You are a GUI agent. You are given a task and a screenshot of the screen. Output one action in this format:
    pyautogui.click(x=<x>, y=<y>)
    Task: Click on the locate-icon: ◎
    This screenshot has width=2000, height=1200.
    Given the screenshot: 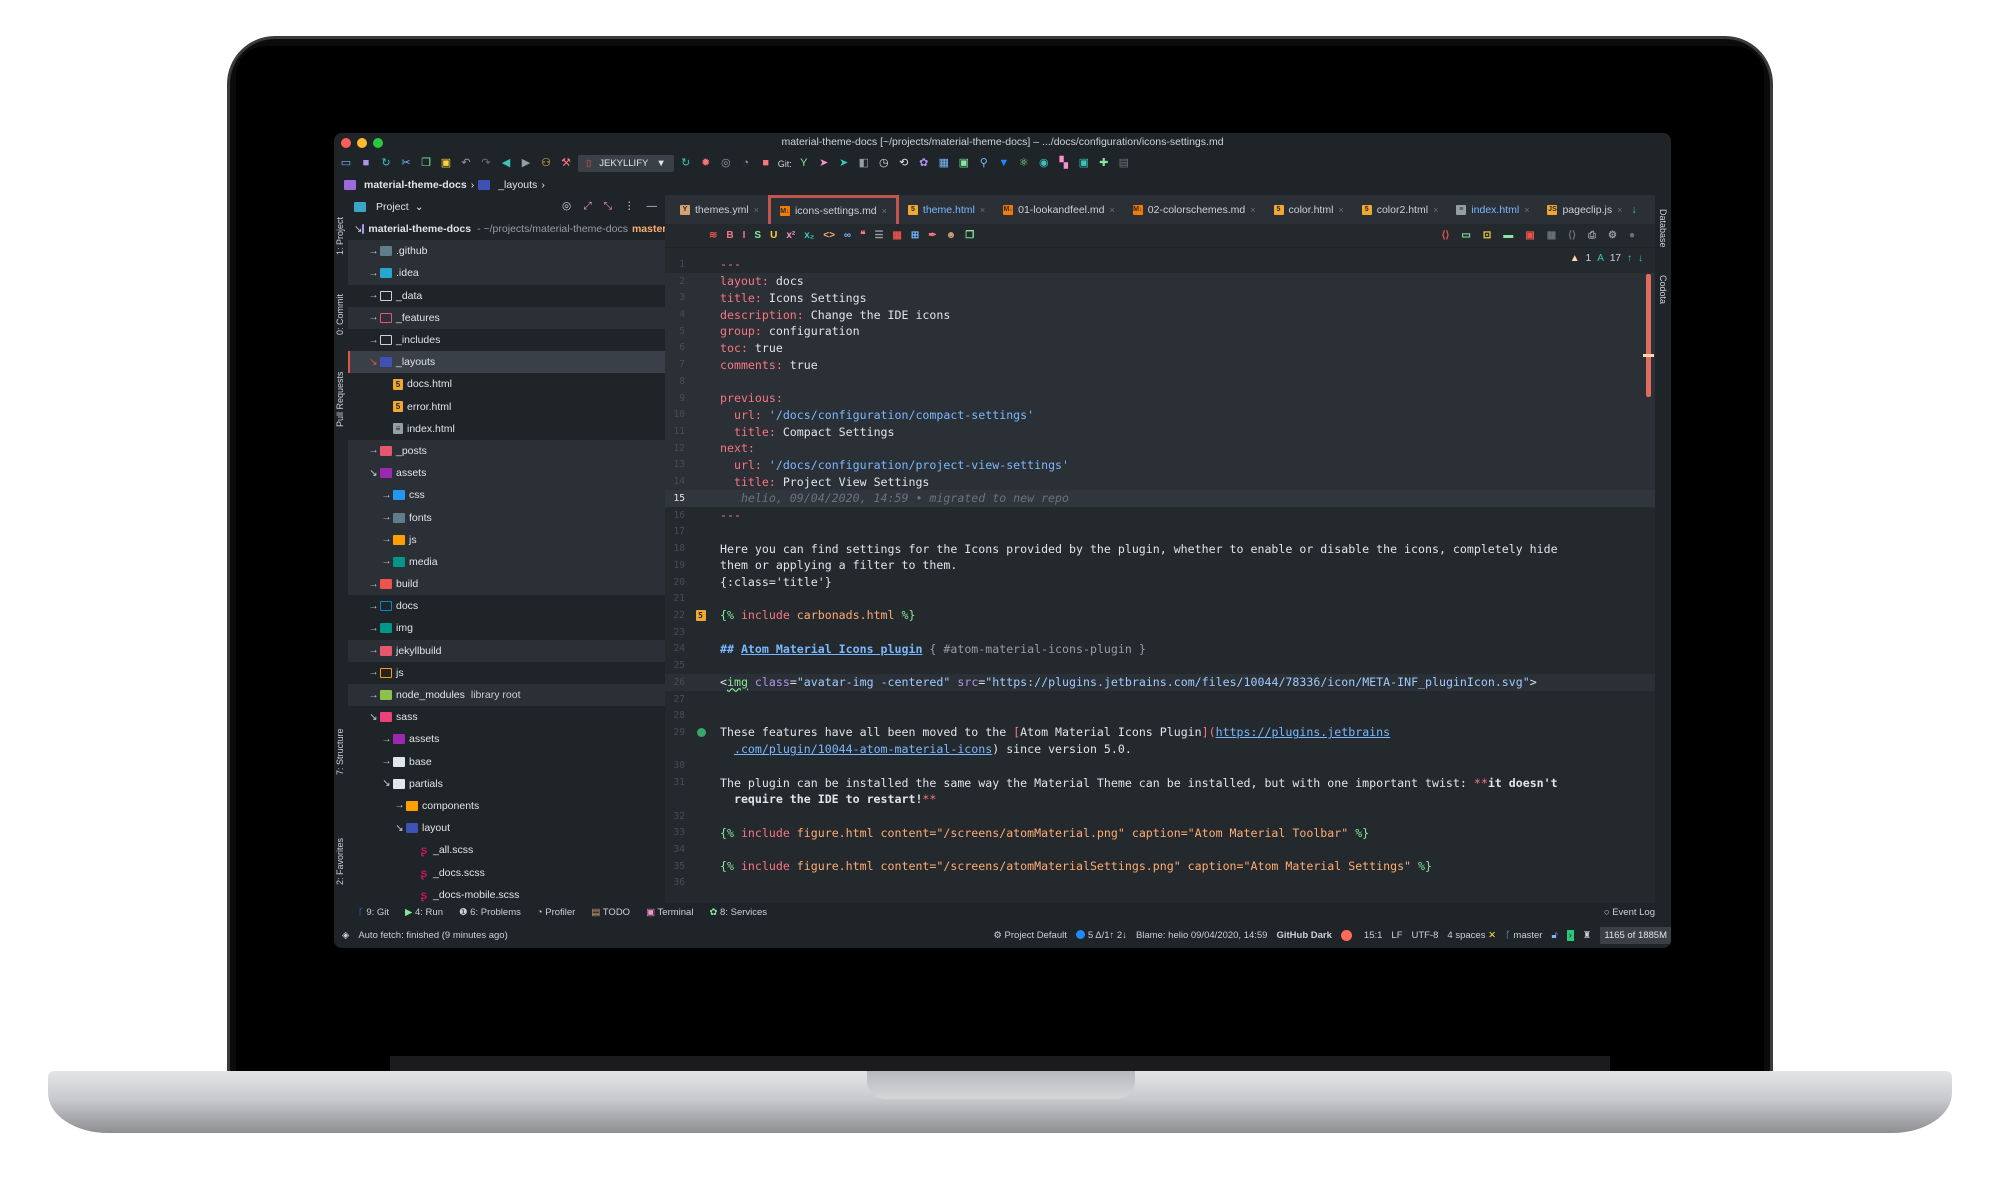 What is the action you would take?
    pyautogui.click(x=566, y=206)
    